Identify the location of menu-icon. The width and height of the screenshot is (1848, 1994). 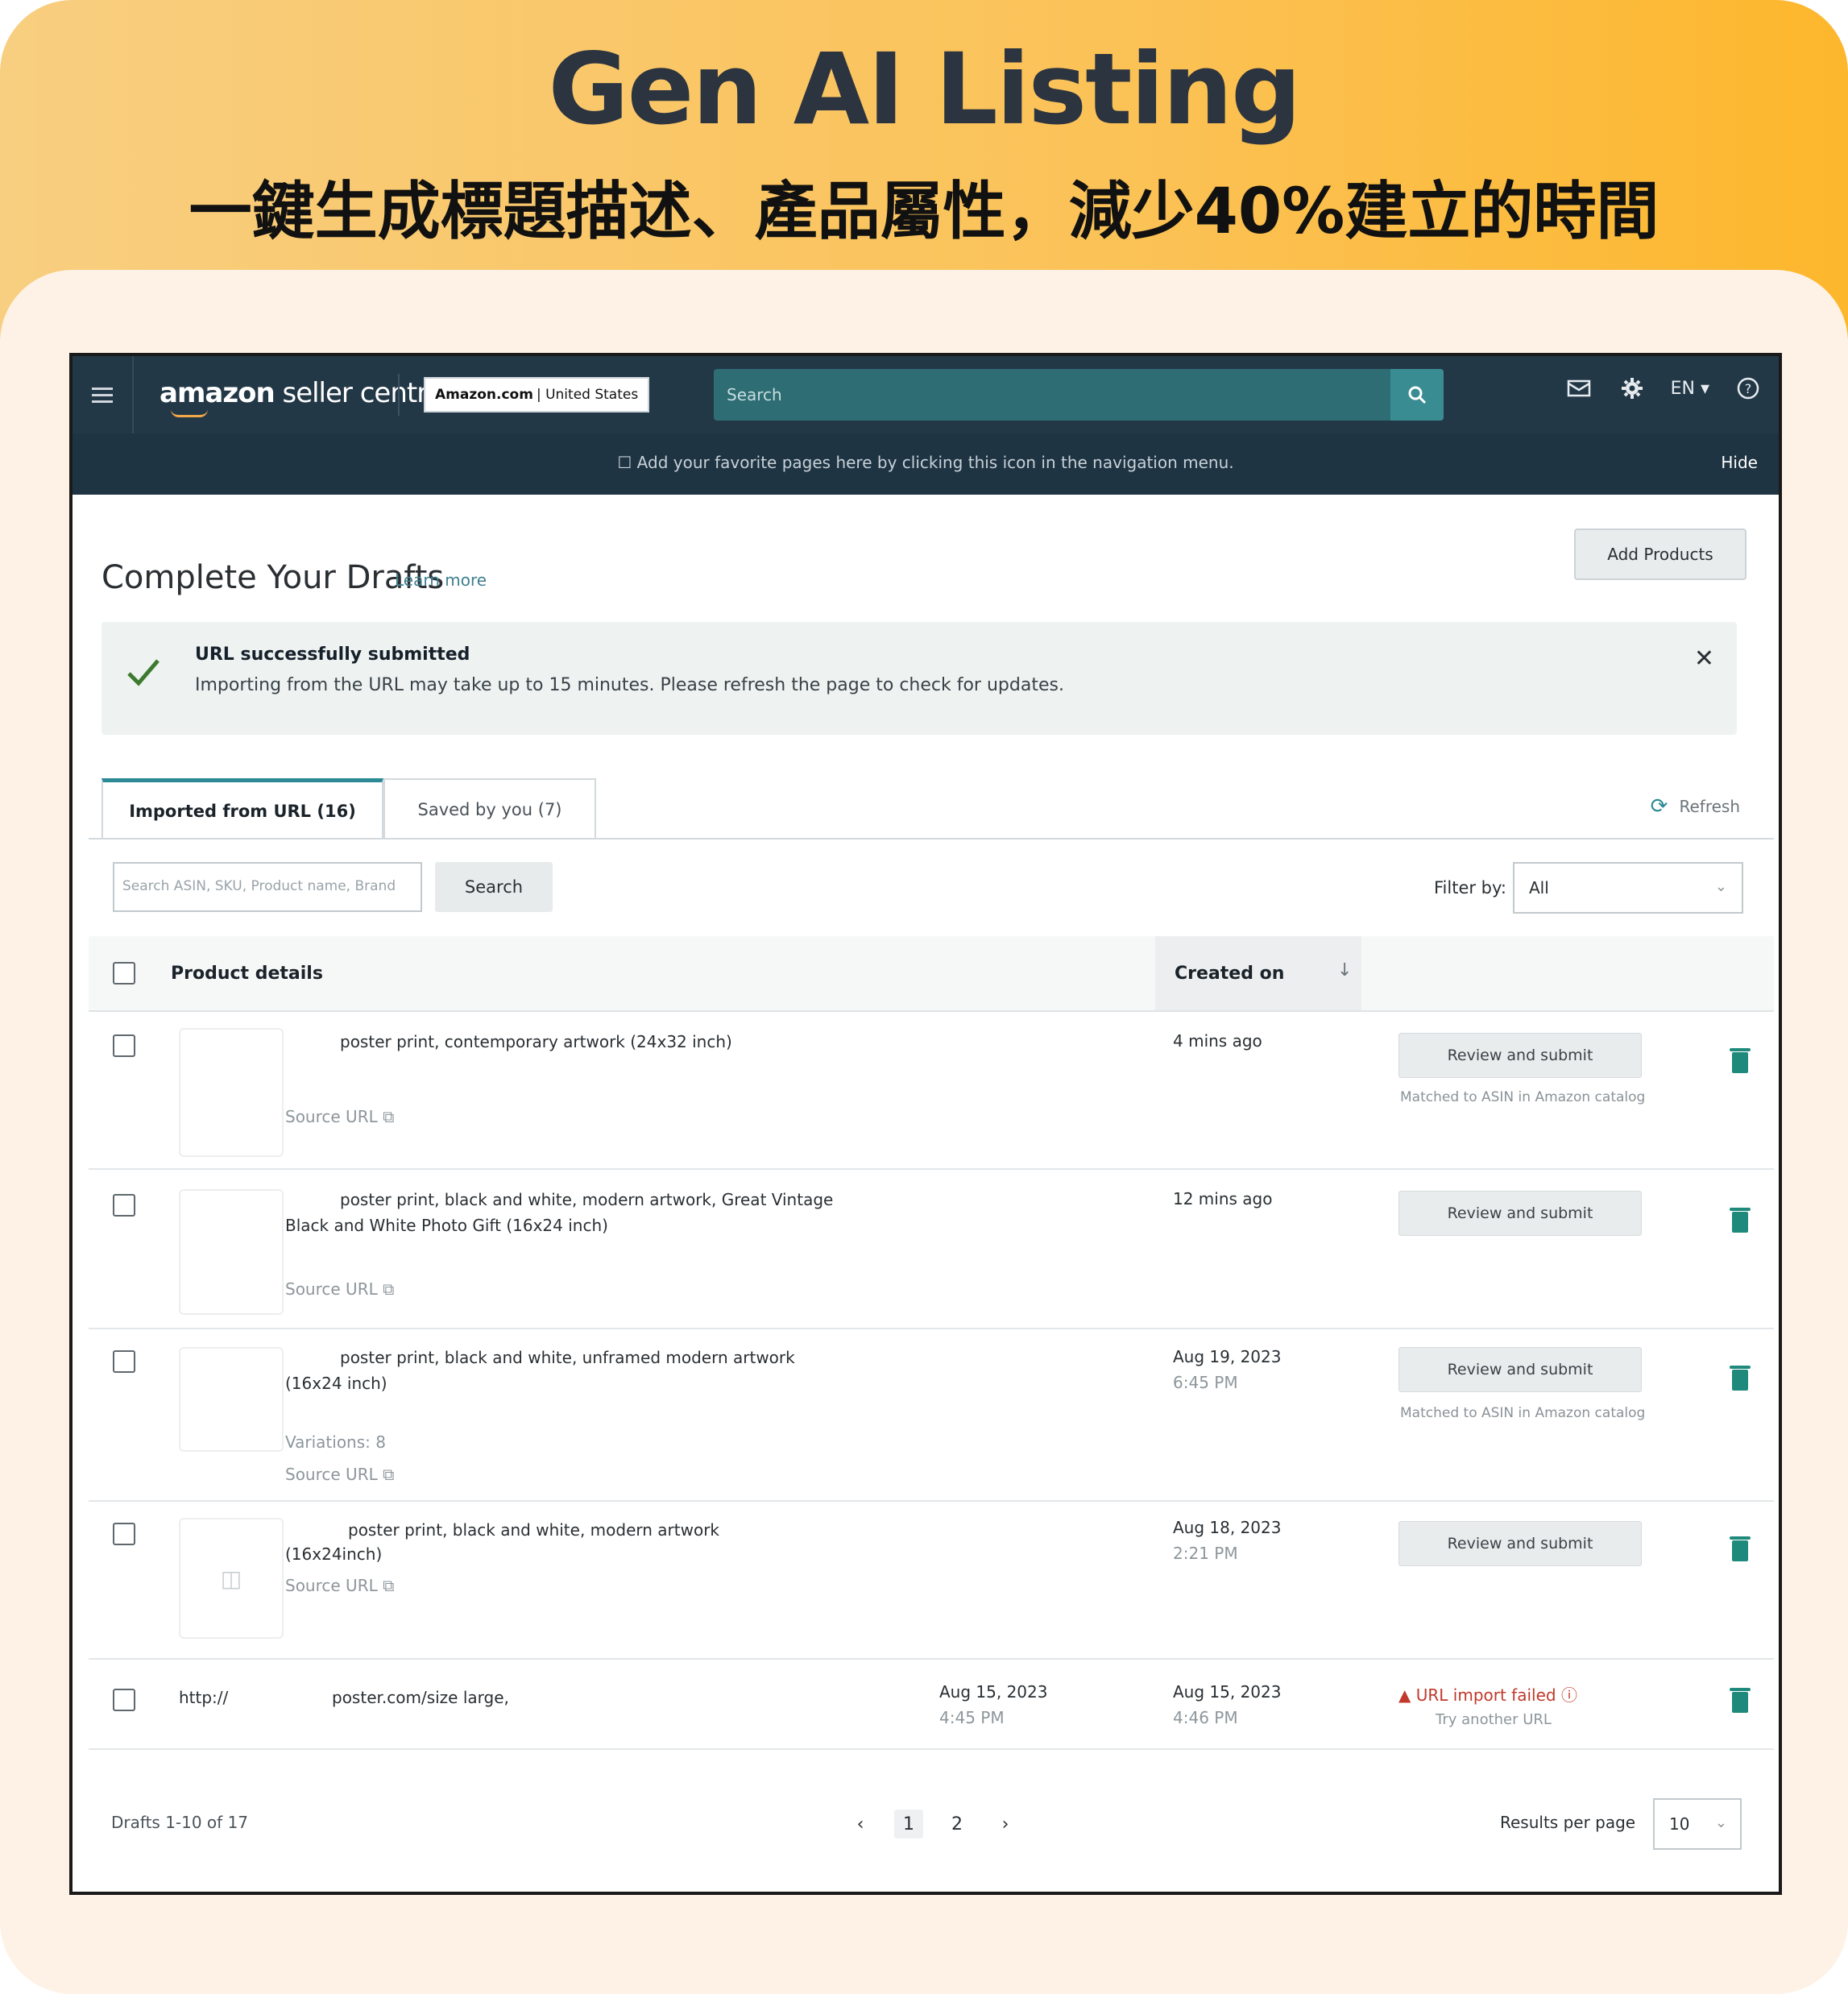
(104, 394).